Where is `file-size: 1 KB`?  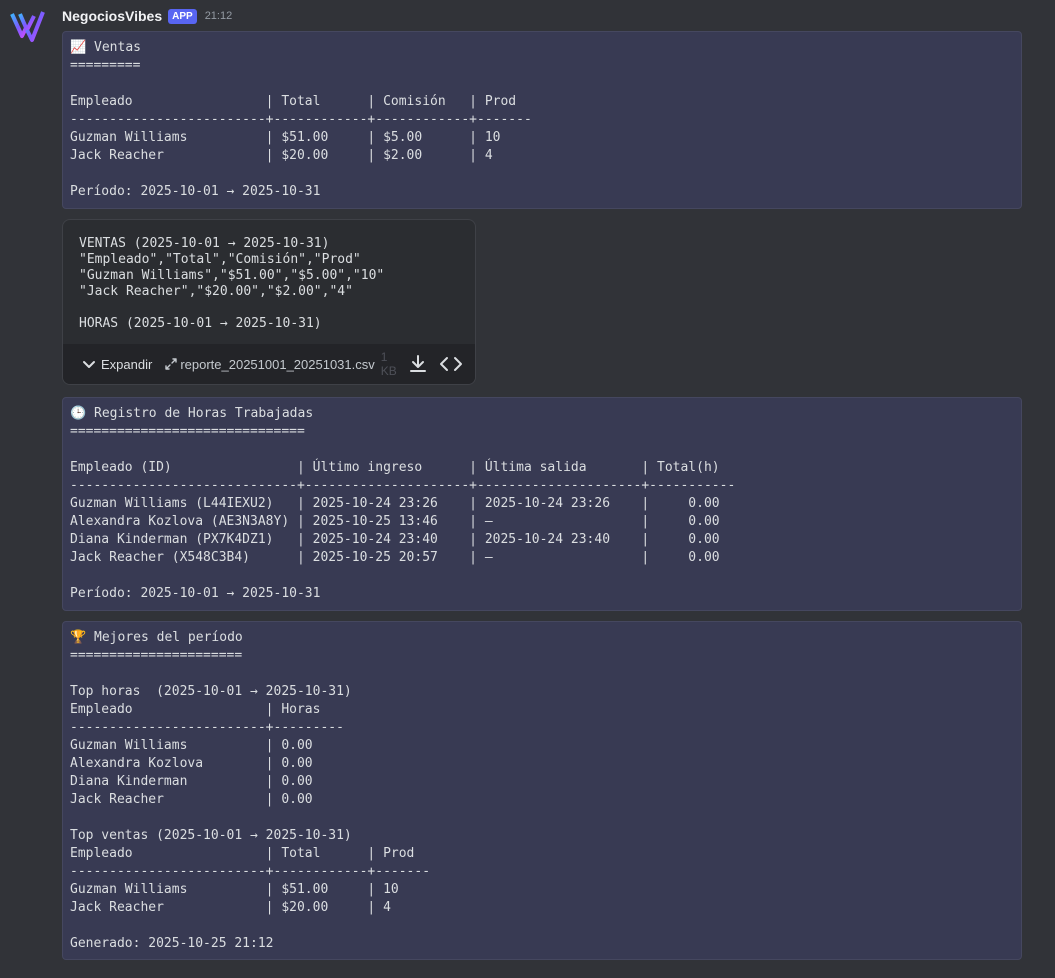 file-size: 1 KB is located at coordinates (388, 364).